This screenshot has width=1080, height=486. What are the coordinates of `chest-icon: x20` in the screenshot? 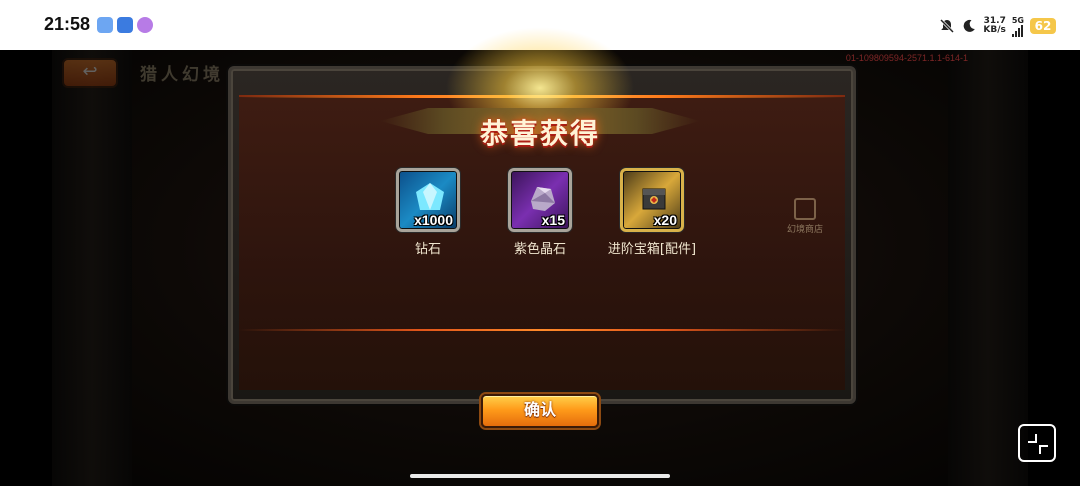 It's located at (652, 200).